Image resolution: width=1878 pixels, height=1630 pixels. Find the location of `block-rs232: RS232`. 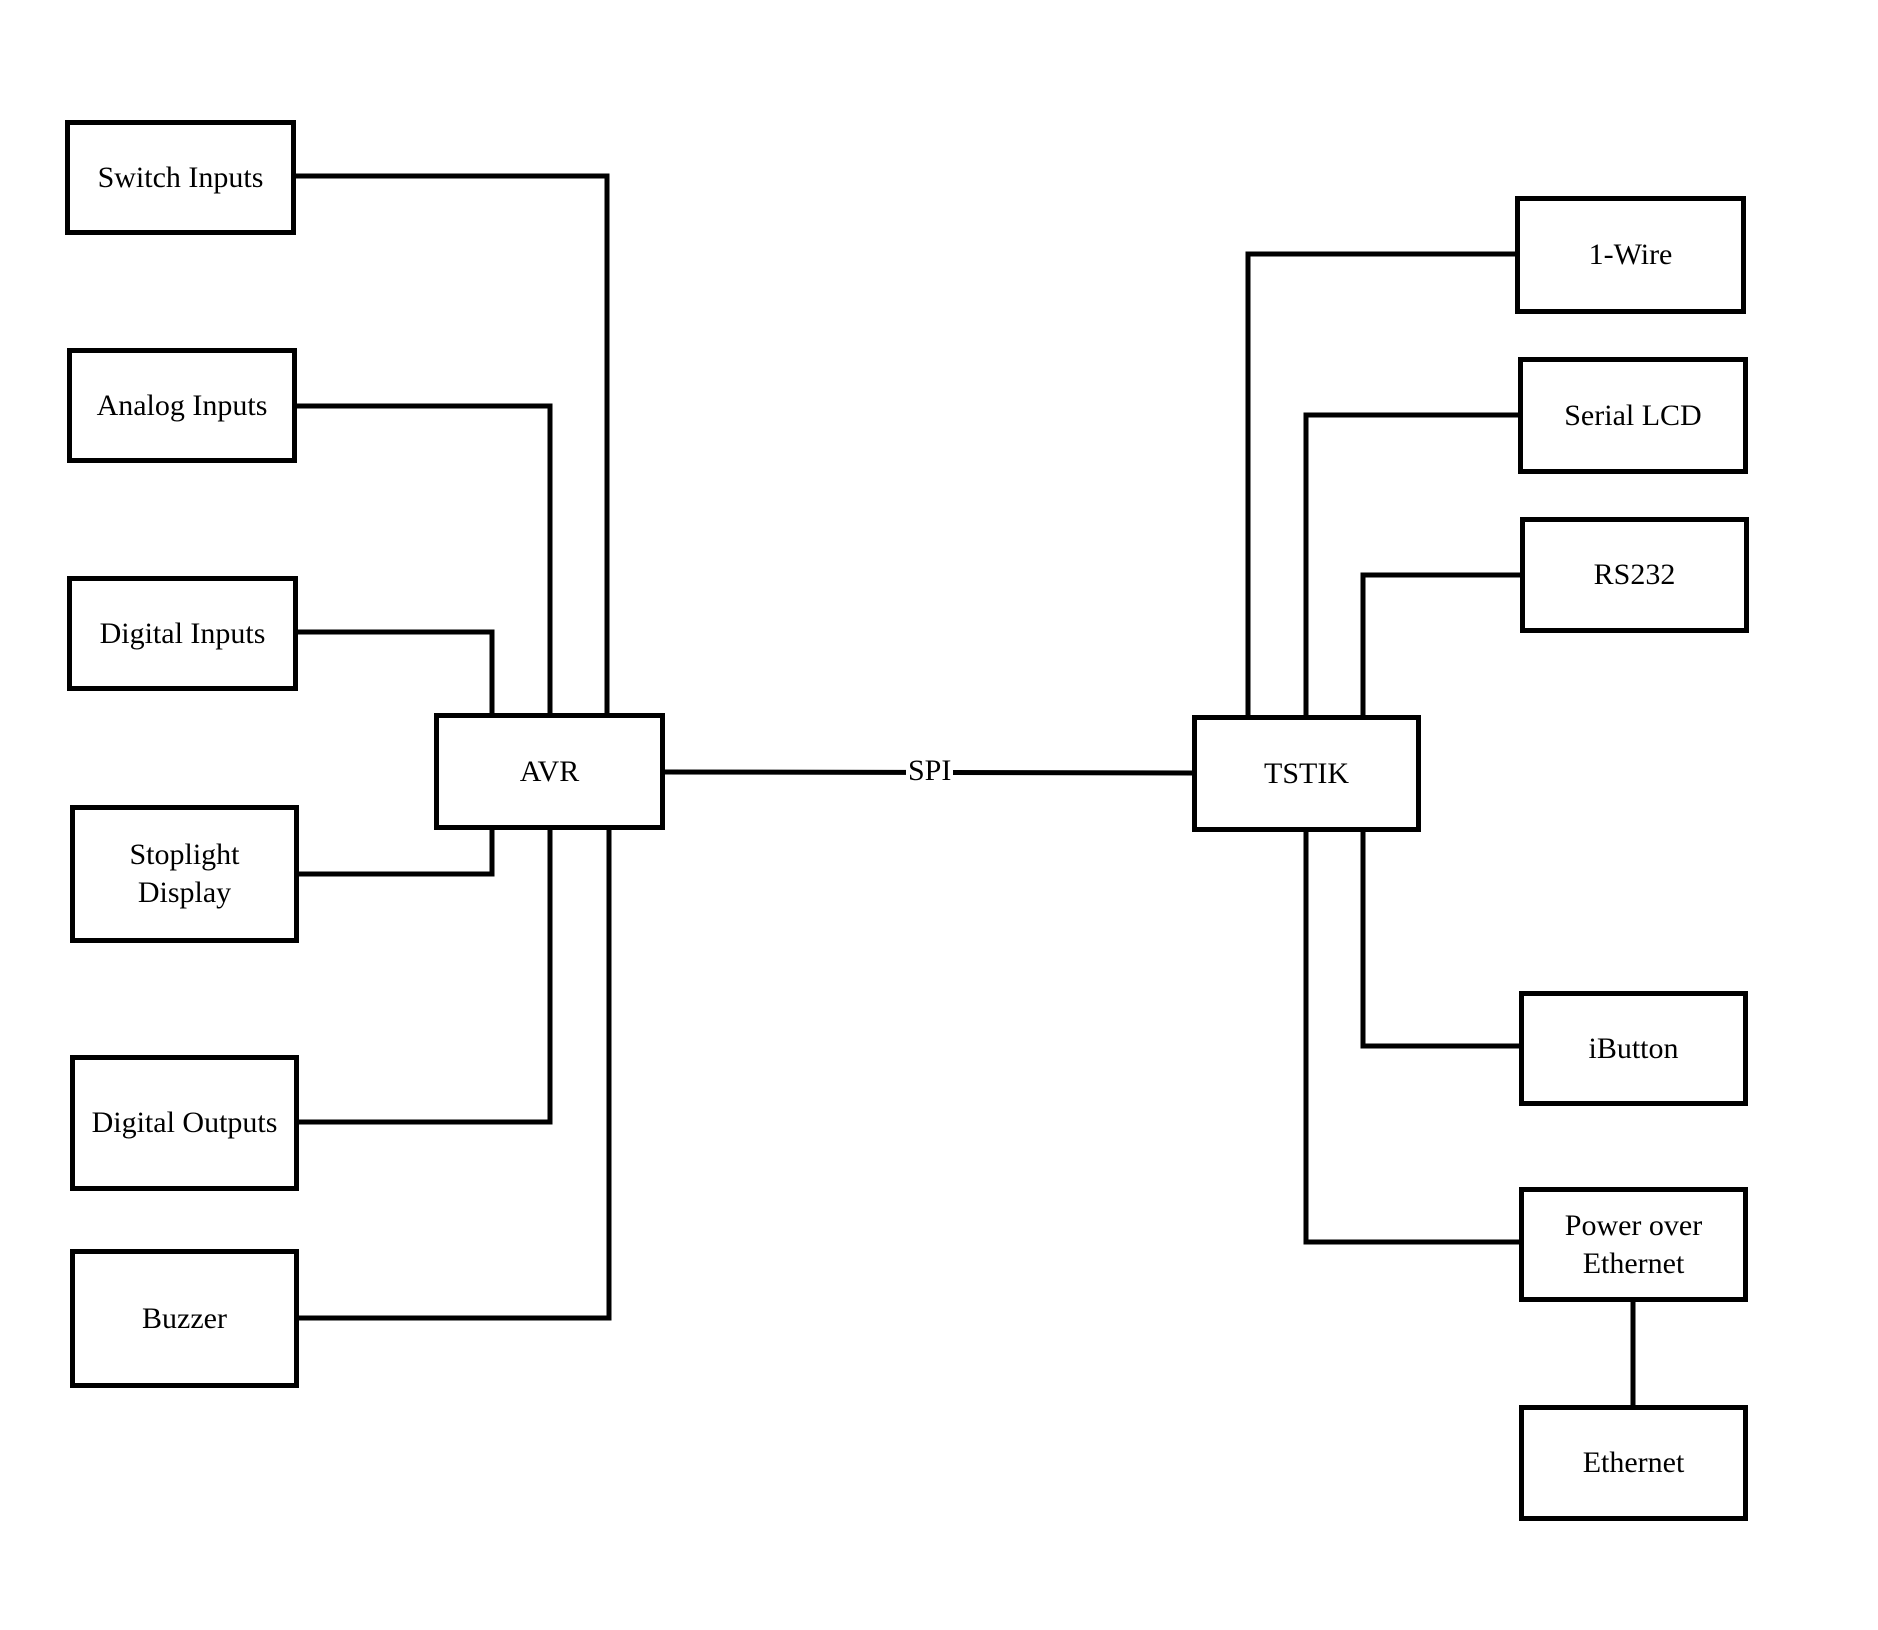

block-rs232: RS232 is located at coordinates (1634, 575).